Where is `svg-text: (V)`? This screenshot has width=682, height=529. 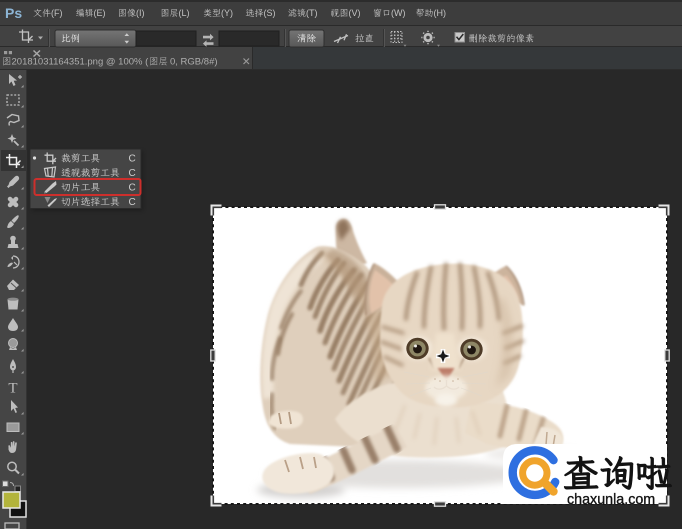
svg-text: (V) is located at coordinates (355, 13).